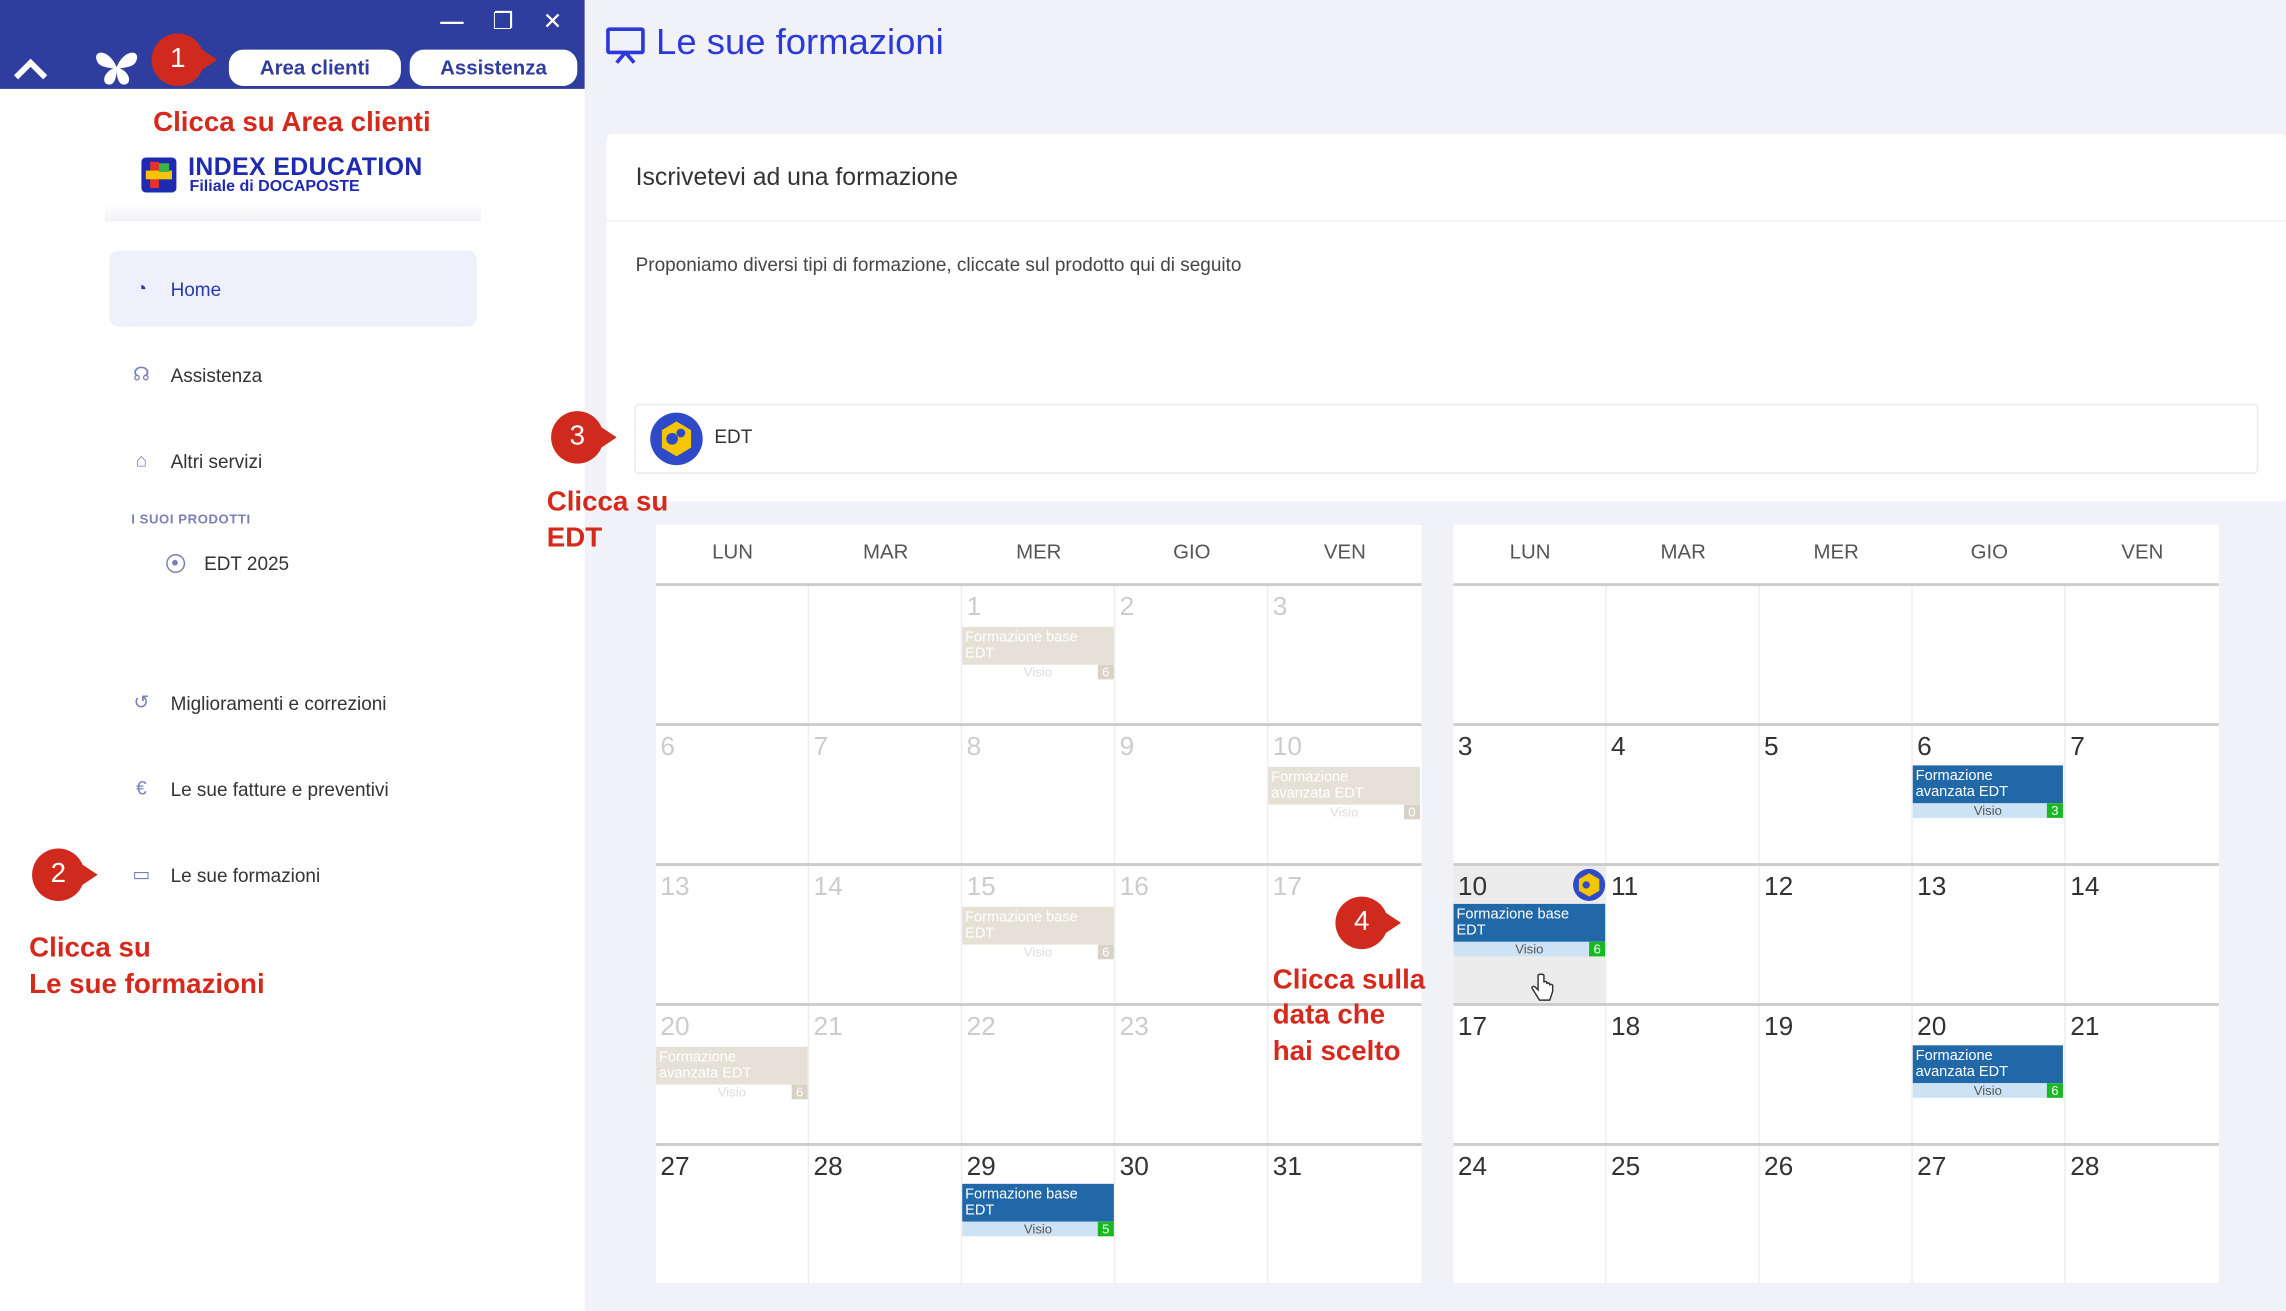  I want to click on day-number: 15, so click(981, 887).